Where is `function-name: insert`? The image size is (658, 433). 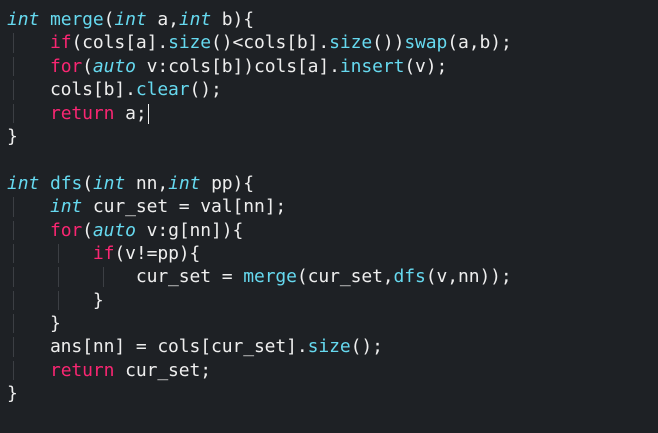 function-name: insert is located at coordinates (372, 66).